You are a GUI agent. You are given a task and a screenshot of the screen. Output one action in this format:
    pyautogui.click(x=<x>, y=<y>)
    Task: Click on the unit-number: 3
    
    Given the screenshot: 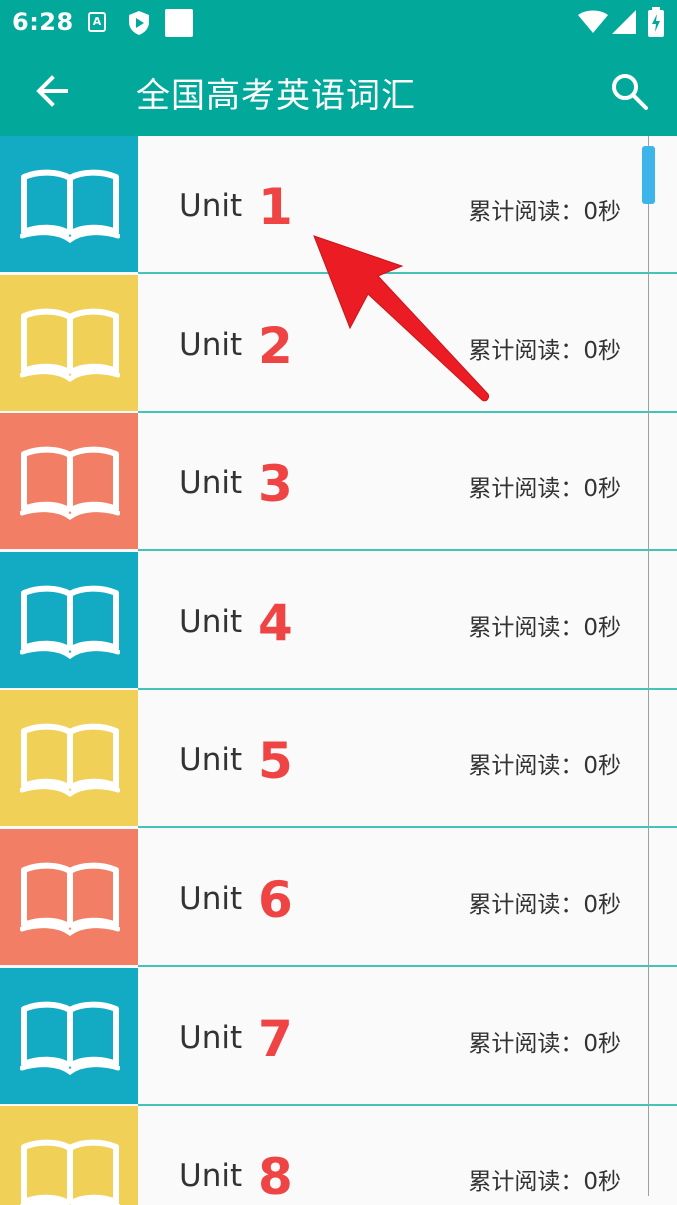 What is the action you would take?
    pyautogui.click(x=275, y=484)
    